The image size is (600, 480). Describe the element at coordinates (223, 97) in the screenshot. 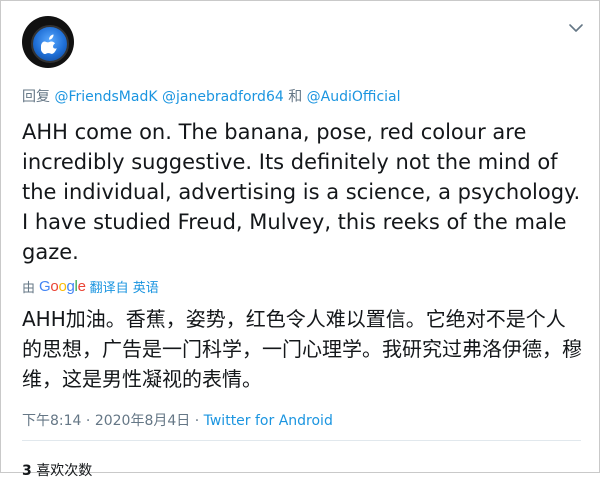

I see `mention-link: @janebradford64` at that location.